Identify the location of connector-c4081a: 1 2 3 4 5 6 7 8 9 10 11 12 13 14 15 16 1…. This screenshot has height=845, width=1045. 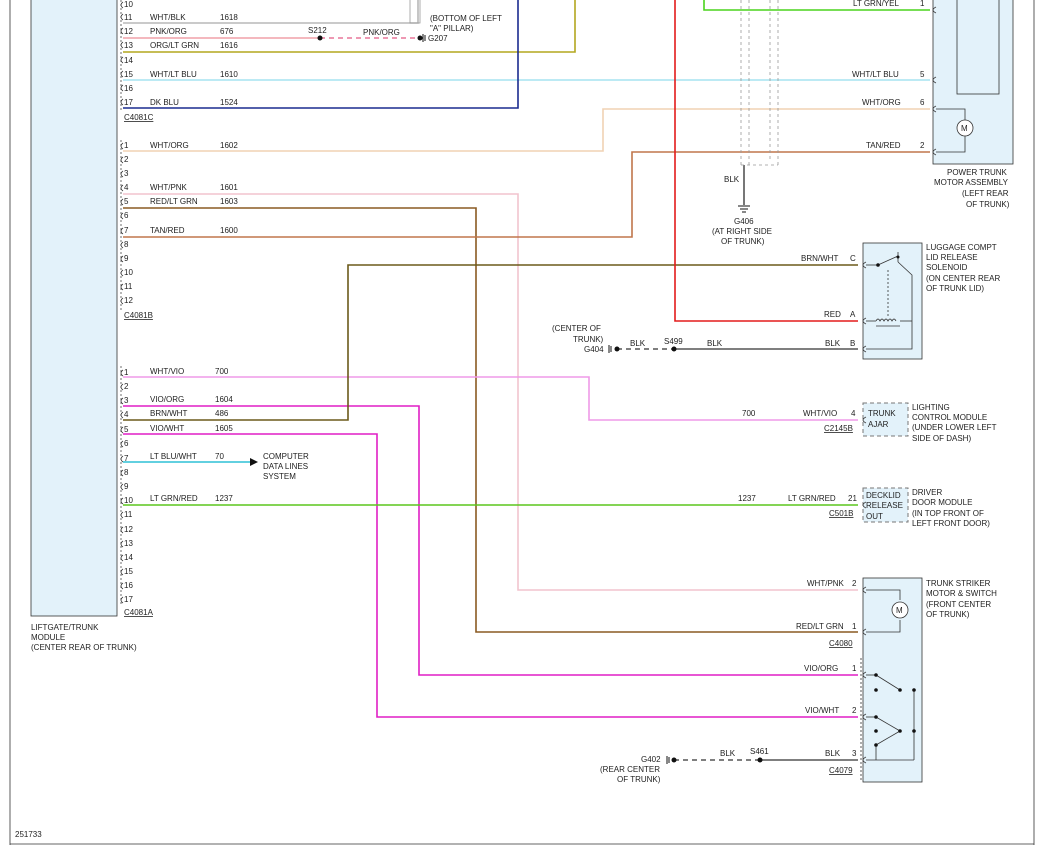
(137, 491).